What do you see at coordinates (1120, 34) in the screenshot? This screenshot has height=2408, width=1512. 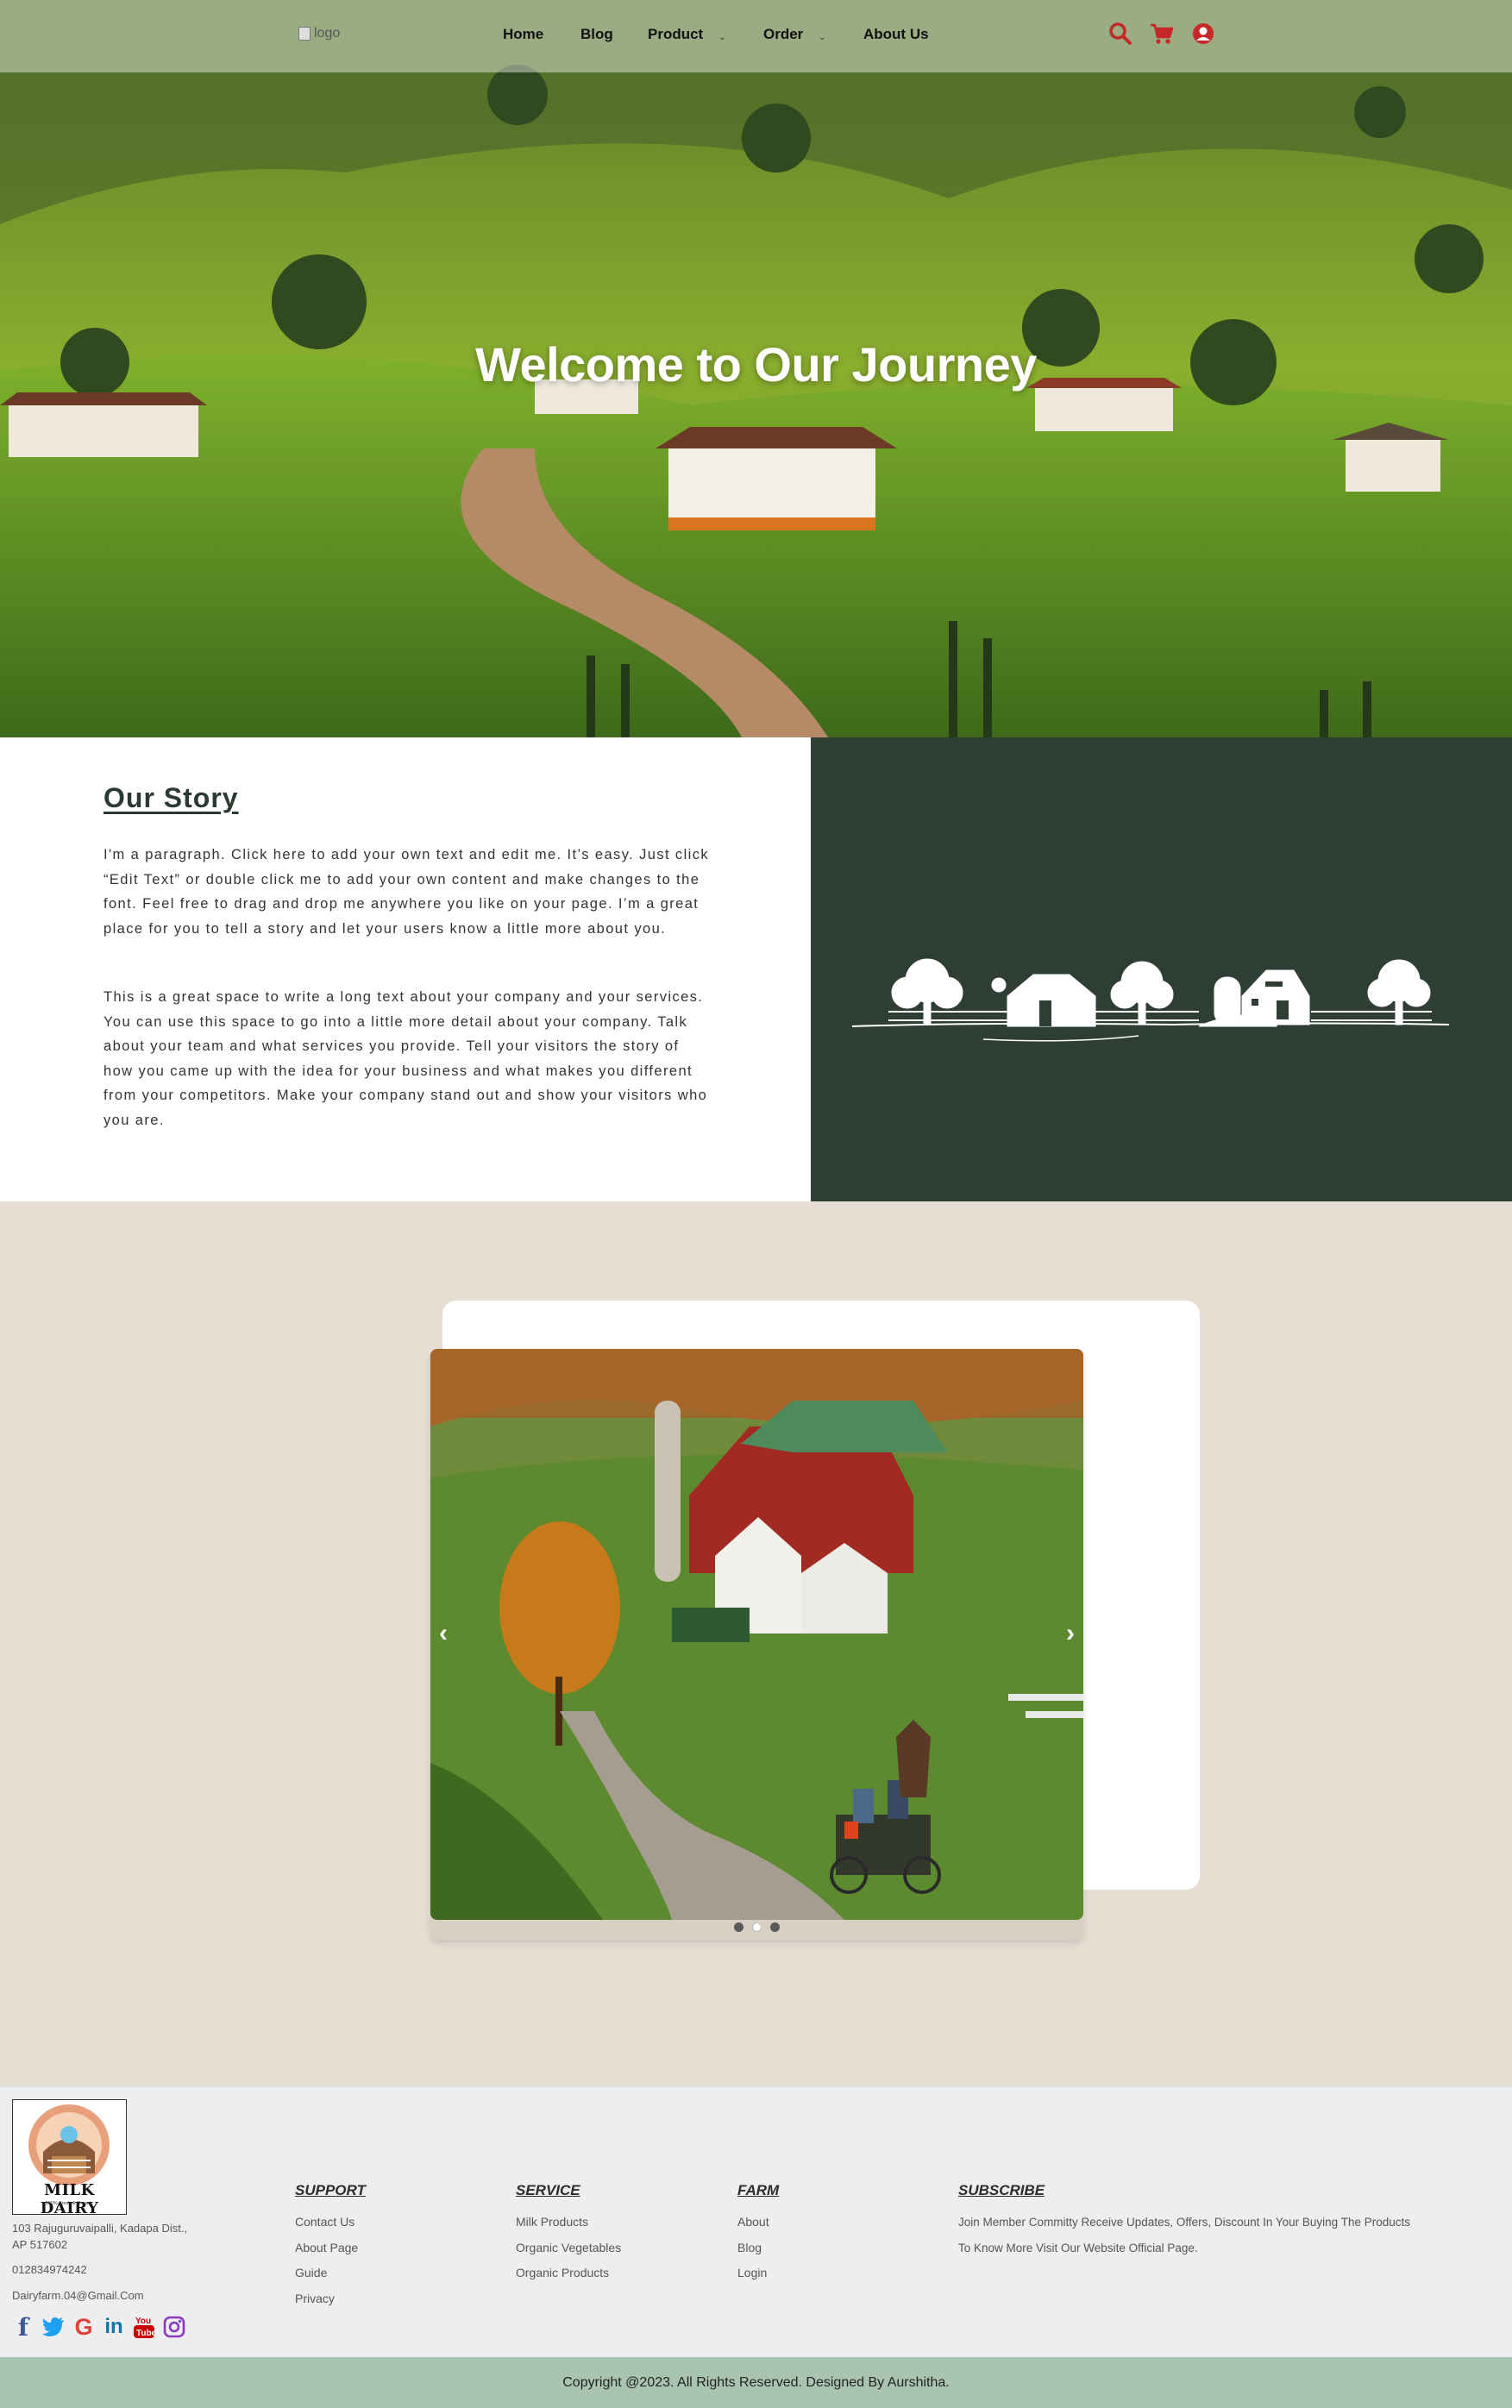 I see `search-icon` at bounding box center [1120, 34].